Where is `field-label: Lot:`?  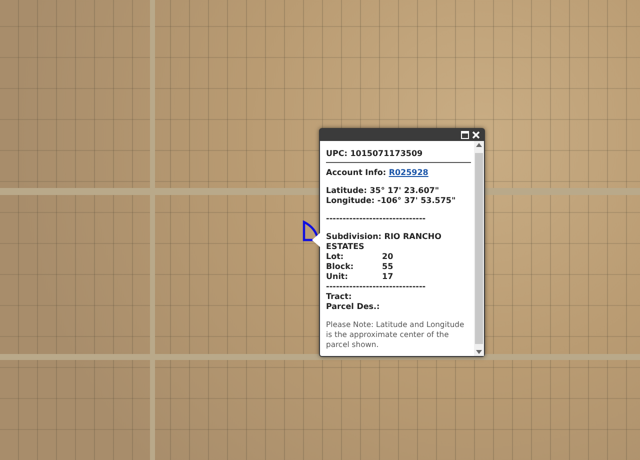
field-label: Lot: is located at coordinates (335, 257).